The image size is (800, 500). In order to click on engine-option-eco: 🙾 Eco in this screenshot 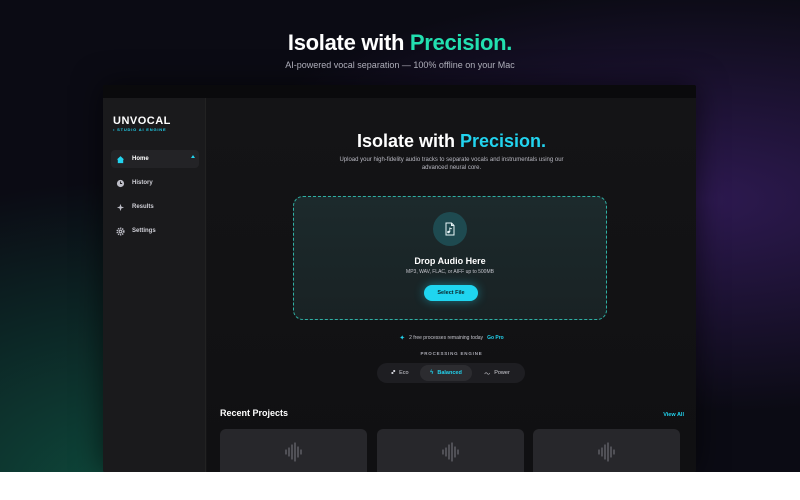, I will do `click(400, 373)`.